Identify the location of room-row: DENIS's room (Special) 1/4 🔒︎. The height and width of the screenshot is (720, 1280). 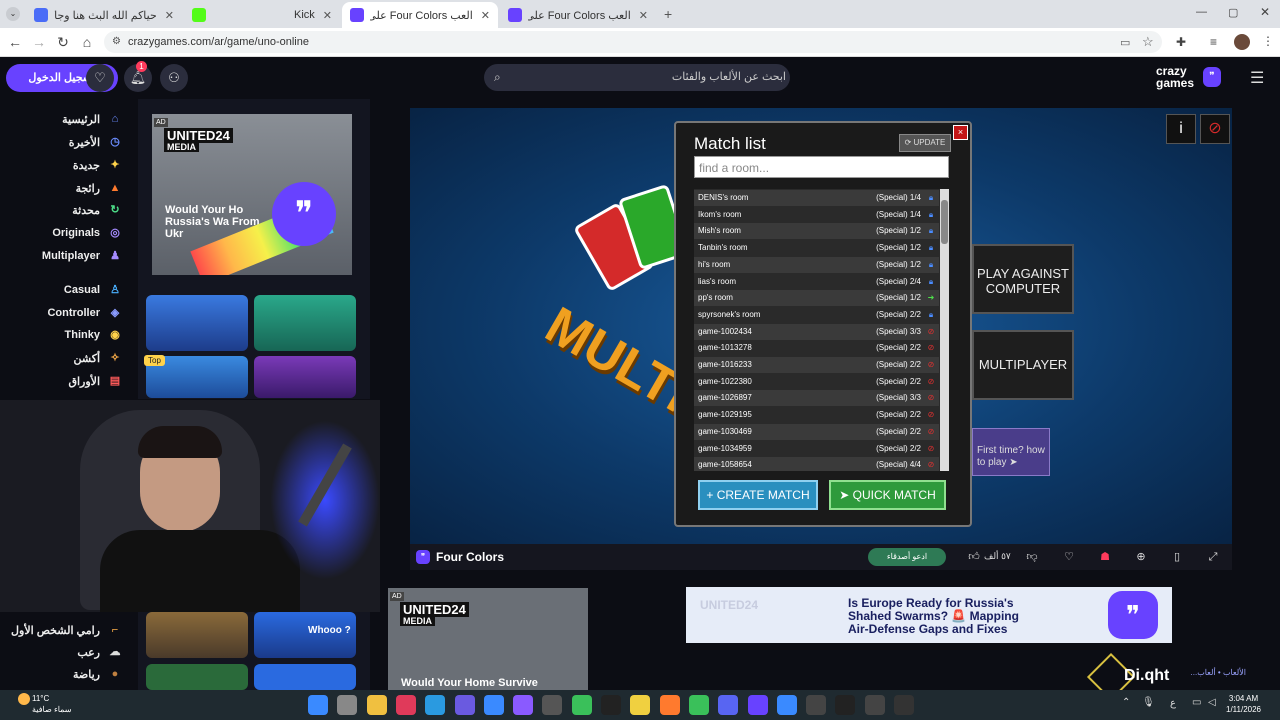
(816, 198).